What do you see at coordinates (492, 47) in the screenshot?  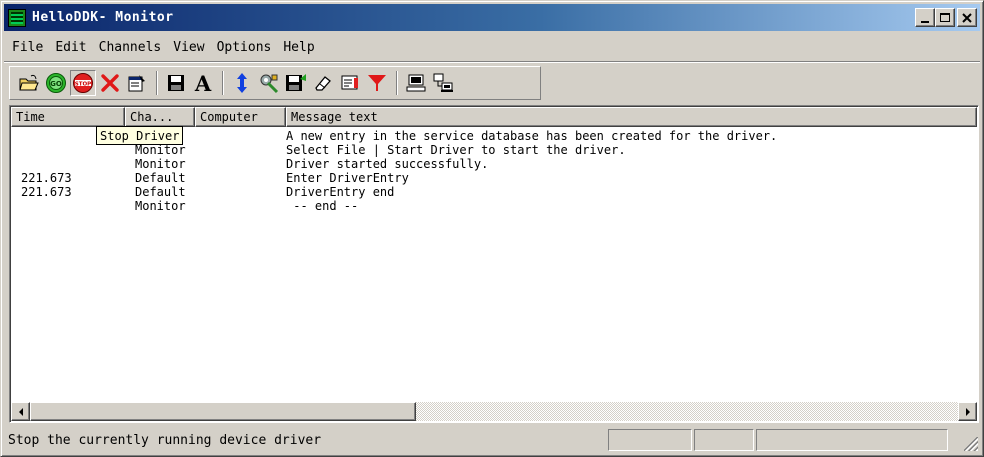 I see `menu-bar: File Edit Channels View Options Help` at bounding box center [492, 47].